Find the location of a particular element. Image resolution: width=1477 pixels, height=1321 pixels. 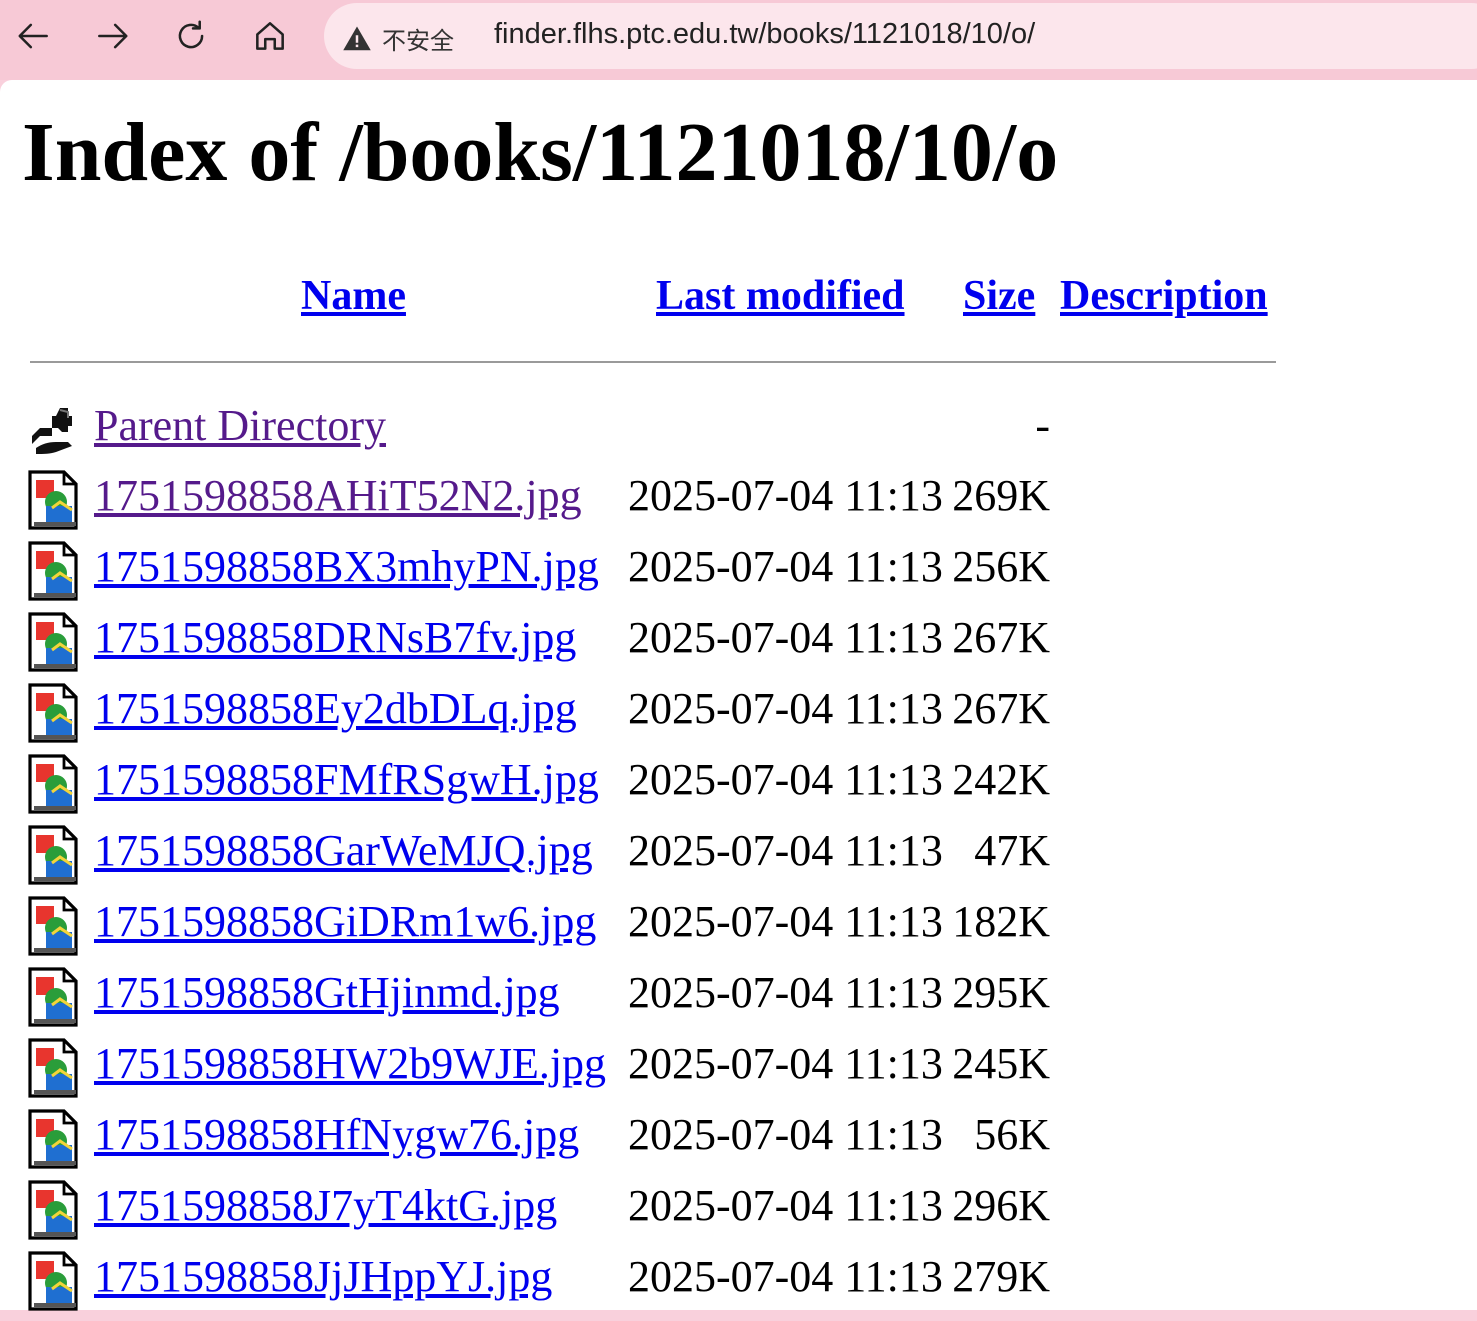

file-size: 47K is located at coordinates (1012, 850).